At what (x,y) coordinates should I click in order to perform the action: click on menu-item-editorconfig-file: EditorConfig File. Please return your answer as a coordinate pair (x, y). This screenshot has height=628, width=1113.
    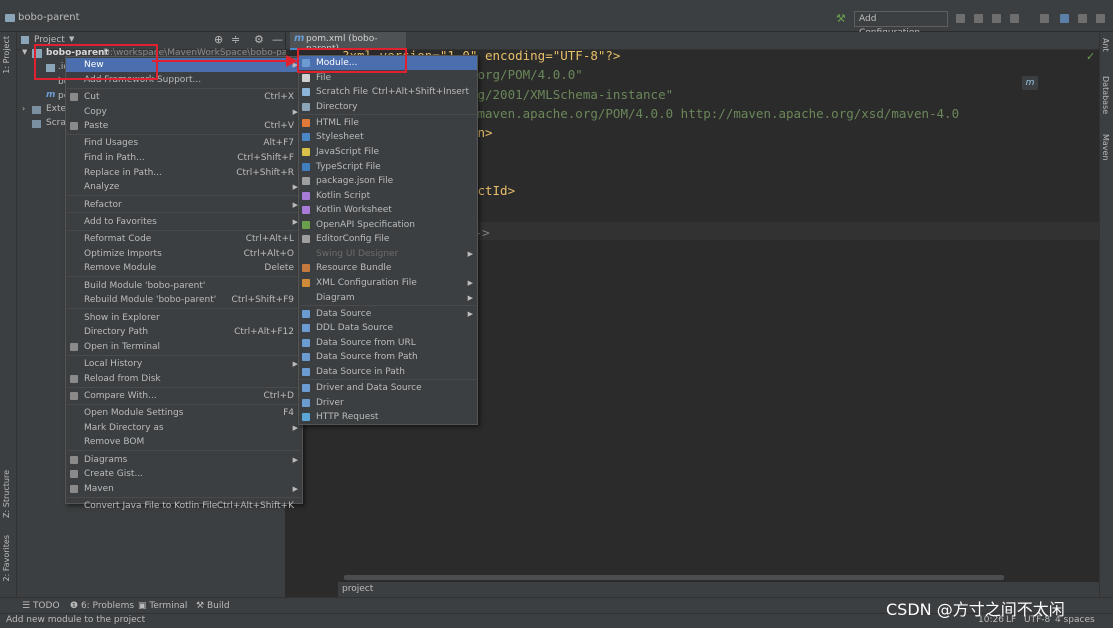
    Looking at the image, I should click on (388, 239).